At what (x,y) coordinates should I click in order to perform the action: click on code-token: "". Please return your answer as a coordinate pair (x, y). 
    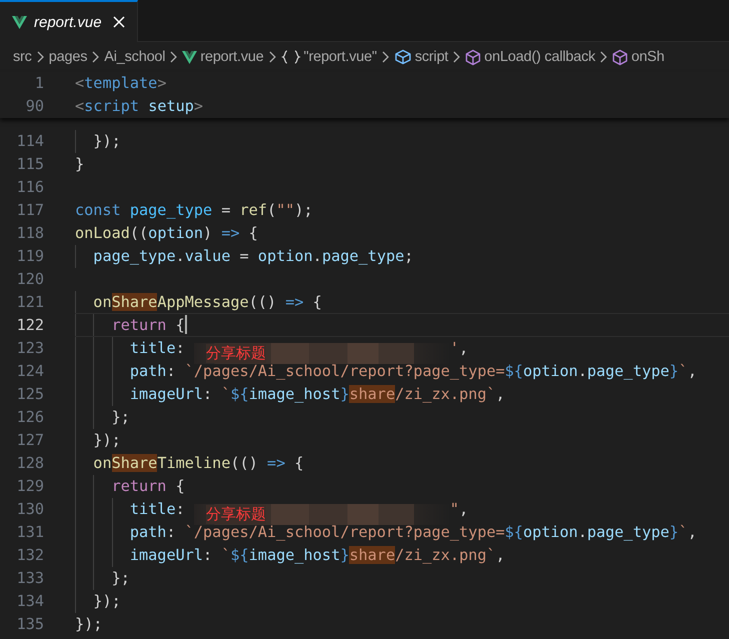
    Looking at the image, I should click on (285, 210).